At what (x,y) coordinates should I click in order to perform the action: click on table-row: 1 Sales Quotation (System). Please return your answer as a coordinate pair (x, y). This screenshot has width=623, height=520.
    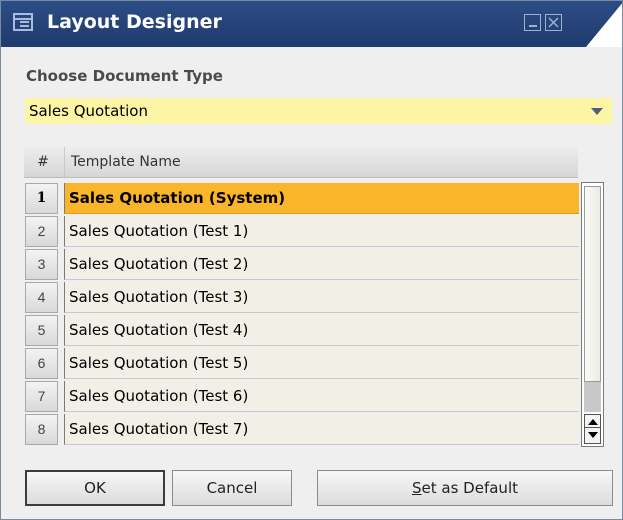
    Looking at the image, I should click on (302, 198).